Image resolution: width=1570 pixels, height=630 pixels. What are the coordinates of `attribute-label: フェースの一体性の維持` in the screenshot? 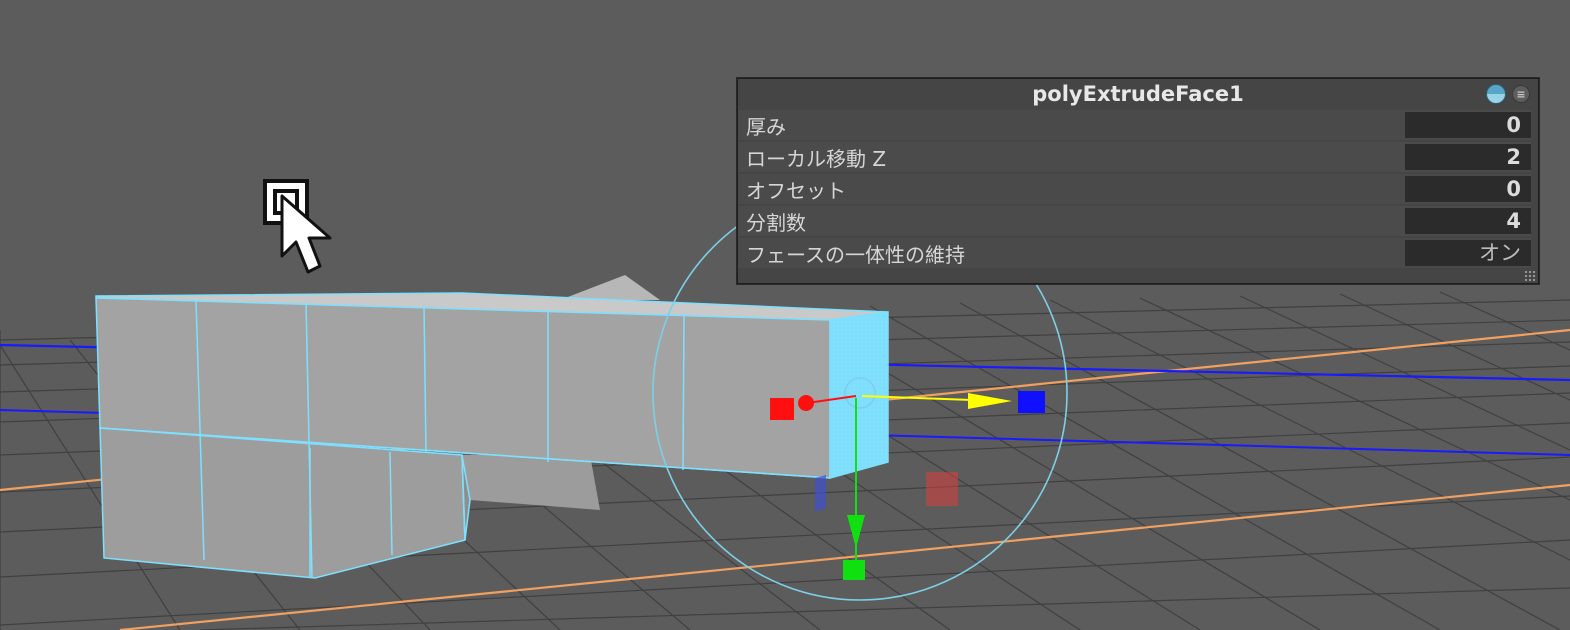 It's located at (855, 254).